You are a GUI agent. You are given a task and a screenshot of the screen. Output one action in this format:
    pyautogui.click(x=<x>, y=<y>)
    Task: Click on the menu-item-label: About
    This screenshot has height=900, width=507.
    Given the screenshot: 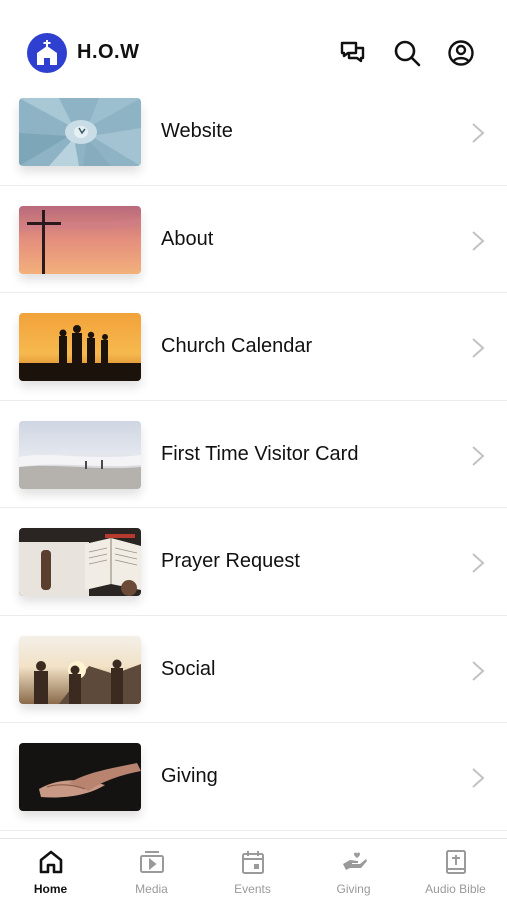 What is the action you would take?
    pyautogui.click(x=187, y=238)
    